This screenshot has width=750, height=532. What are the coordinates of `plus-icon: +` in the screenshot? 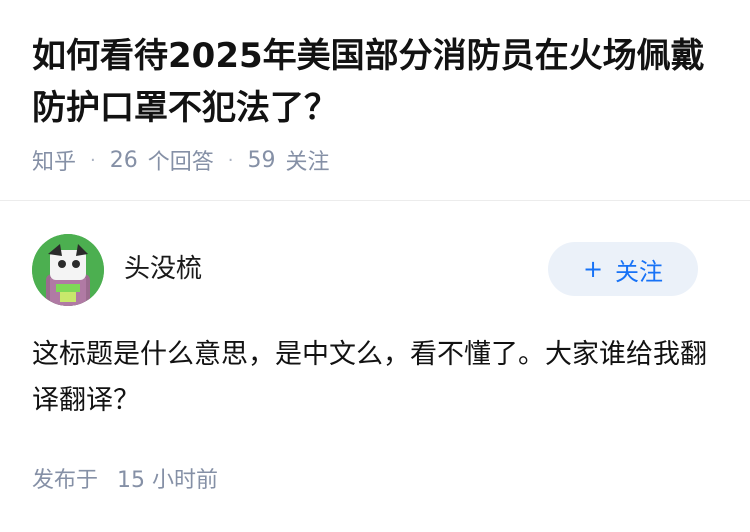 It's located at (593, 269).